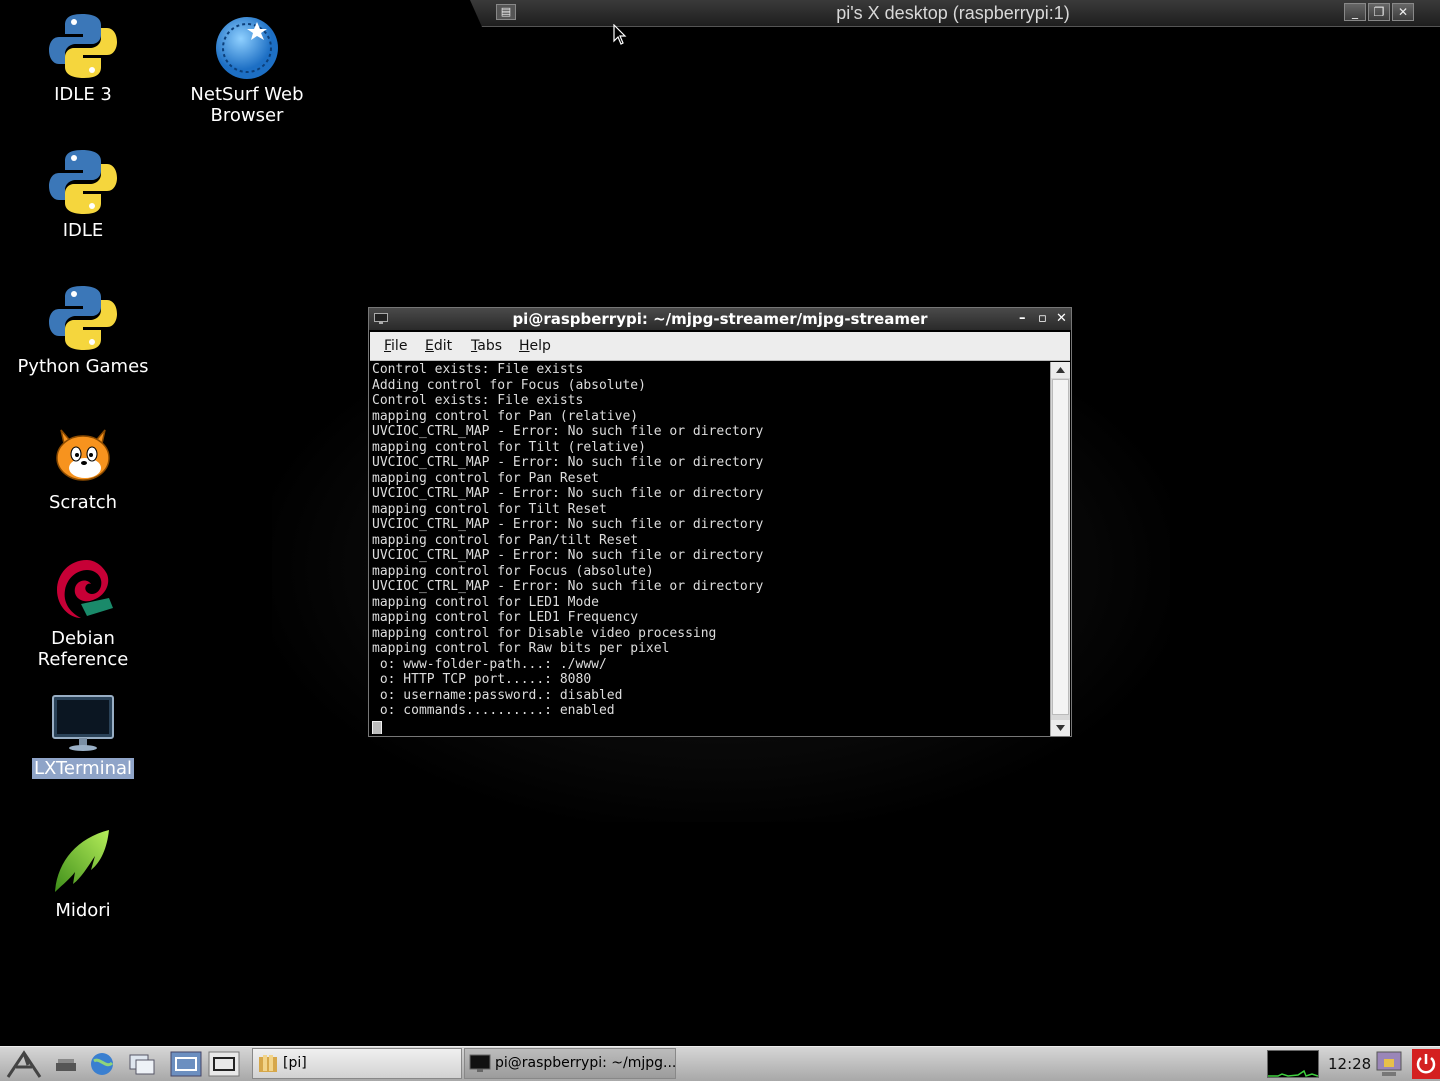  I want to click on menu-edit: Edit, so click(438, 346).